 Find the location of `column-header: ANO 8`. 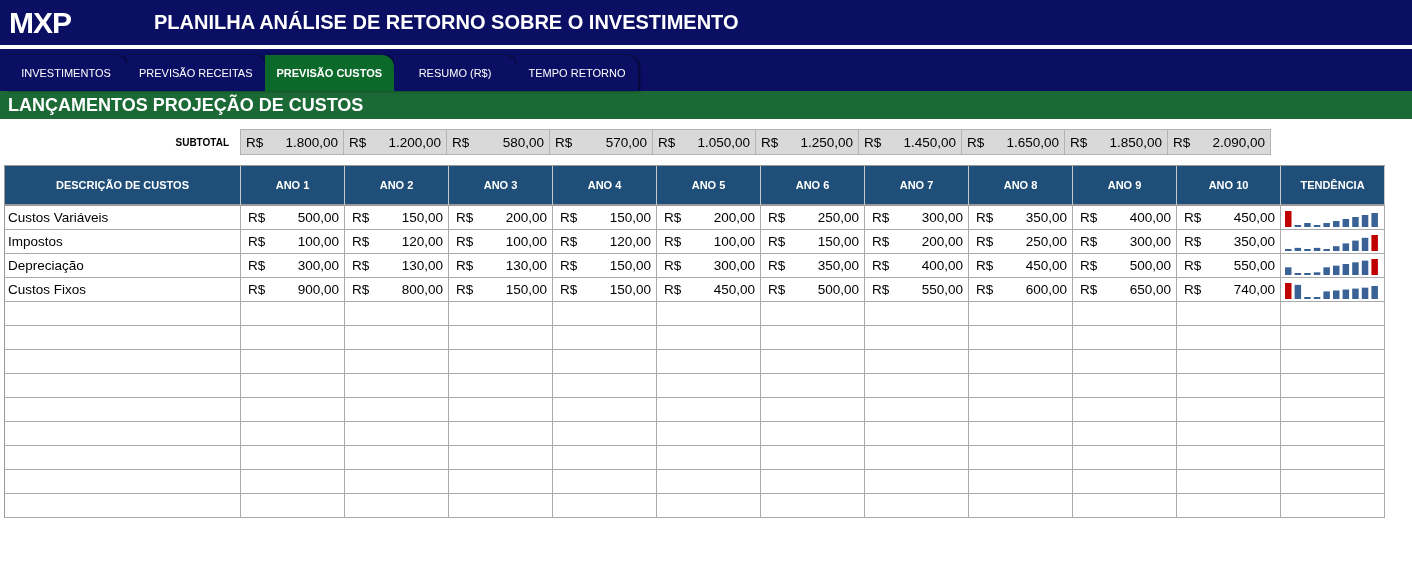

column-header: ANO 8 is located at coordinates (1021, 186).